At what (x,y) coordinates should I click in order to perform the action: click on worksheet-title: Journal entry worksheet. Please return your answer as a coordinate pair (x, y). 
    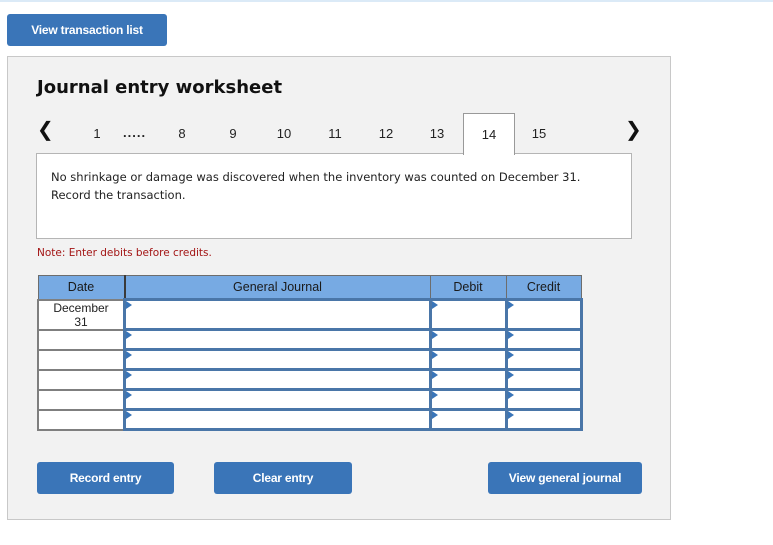
    Looking at the image, I should click on (160, 87).